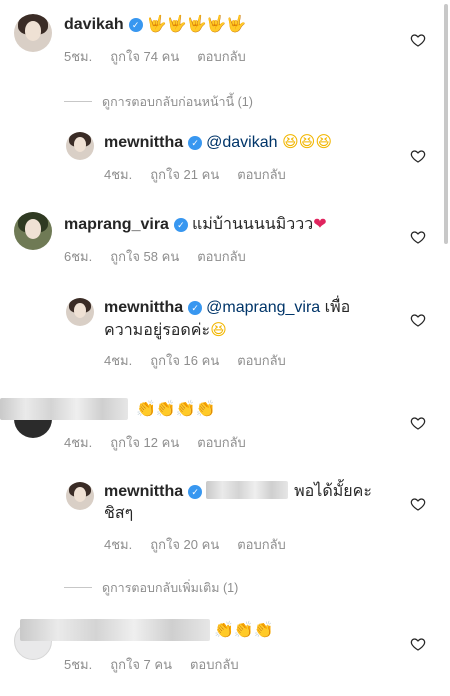  I want to click on comment-meta: 5ชม. ถูกใจ 7 คน ตอบกลับ, so click(151, 664).